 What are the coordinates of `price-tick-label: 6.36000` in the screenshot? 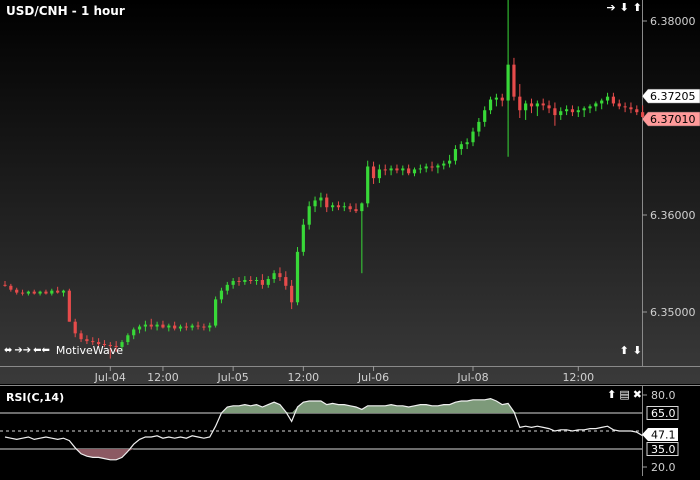 It's located at (673, 215).